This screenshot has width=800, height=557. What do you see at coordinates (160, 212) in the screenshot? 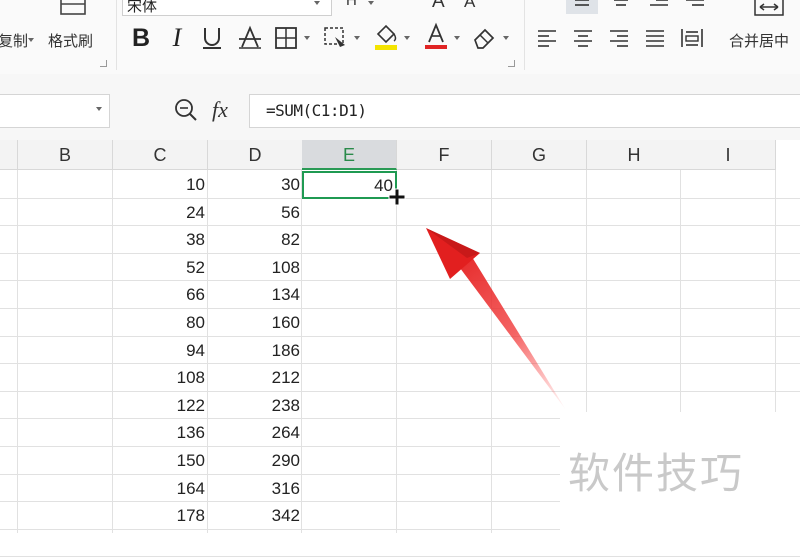
I see `cell-c2: 24` at bounding box center [160, 212].